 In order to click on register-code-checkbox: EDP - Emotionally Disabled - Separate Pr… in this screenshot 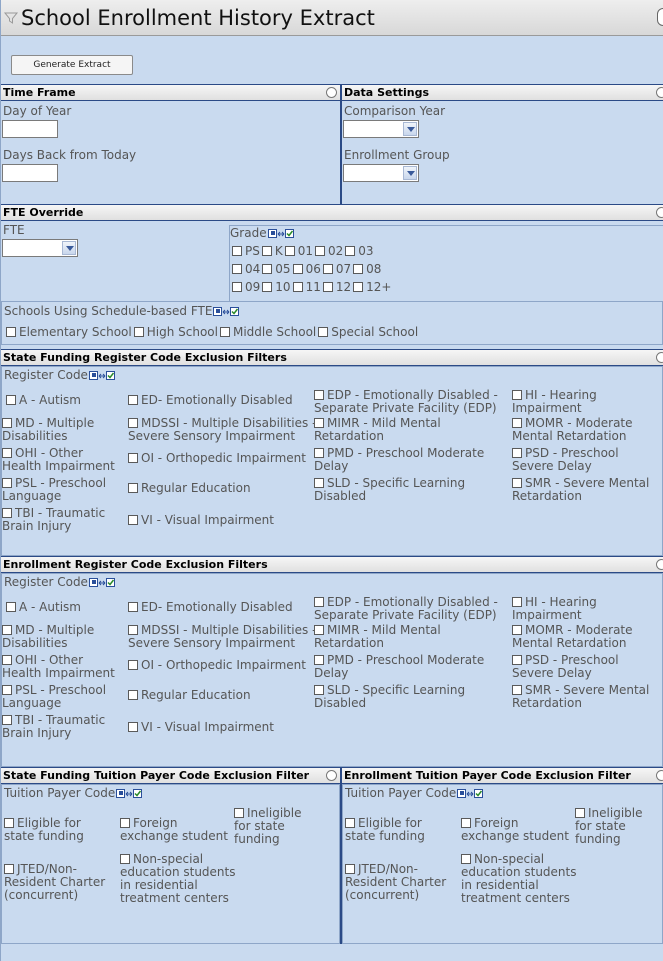, I will do `click(421, 402)`.